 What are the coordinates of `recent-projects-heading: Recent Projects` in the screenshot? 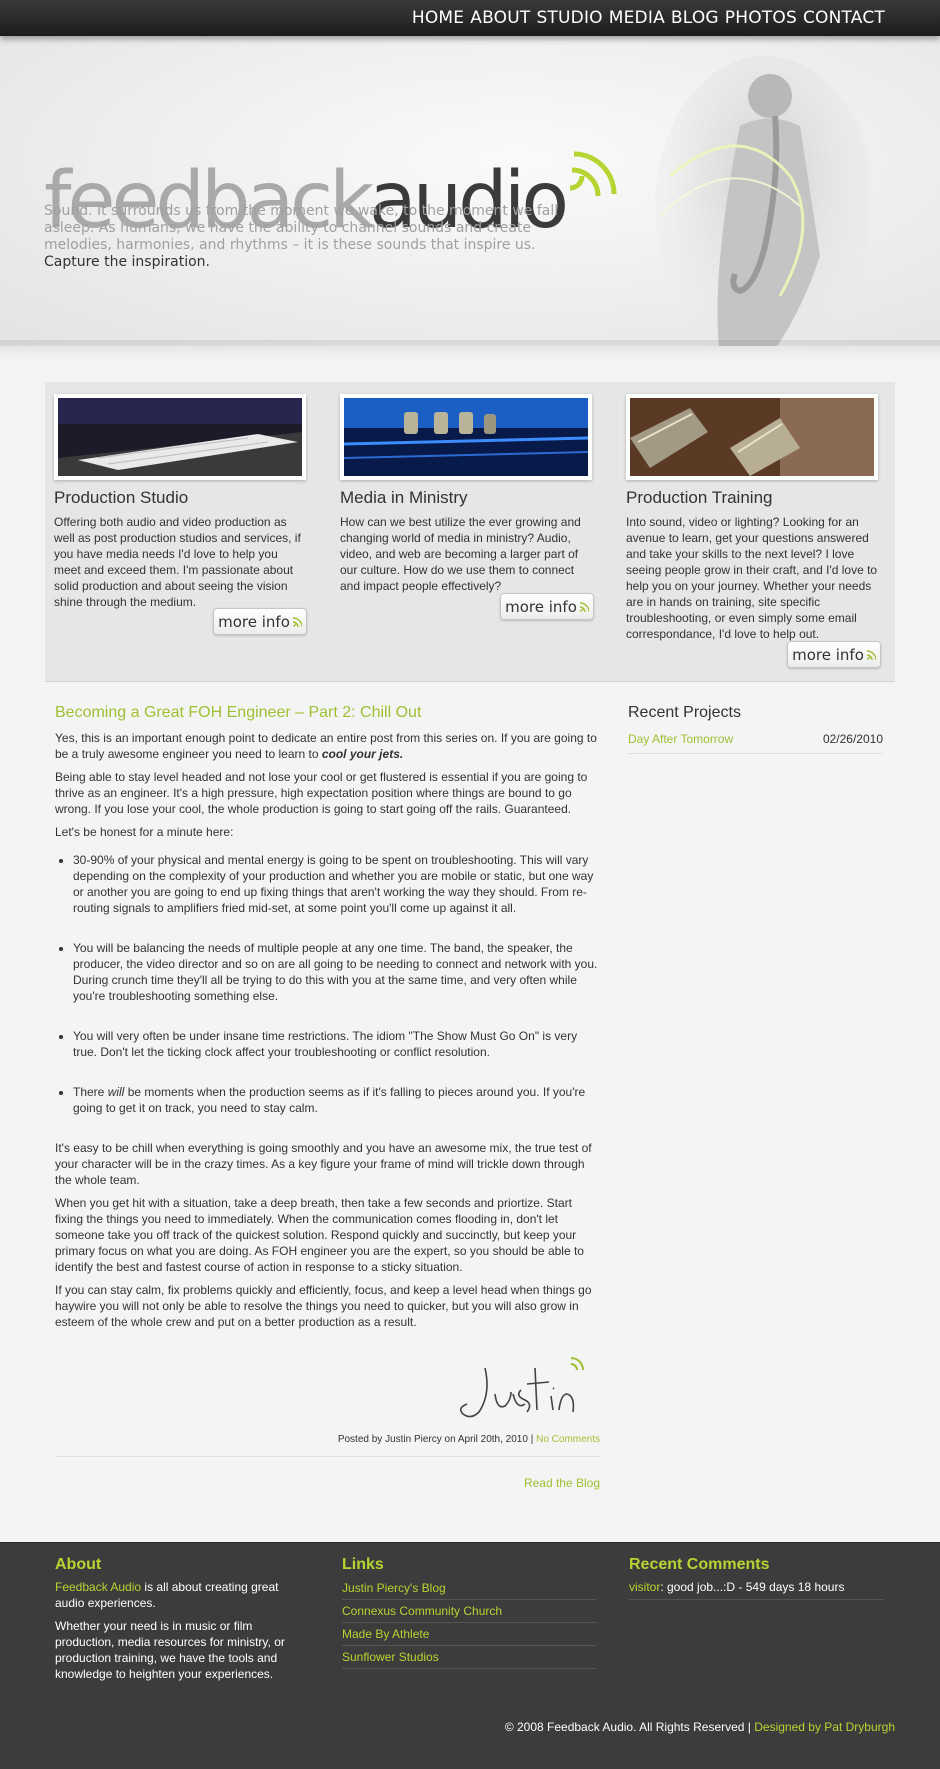 It's located at (684, 712).